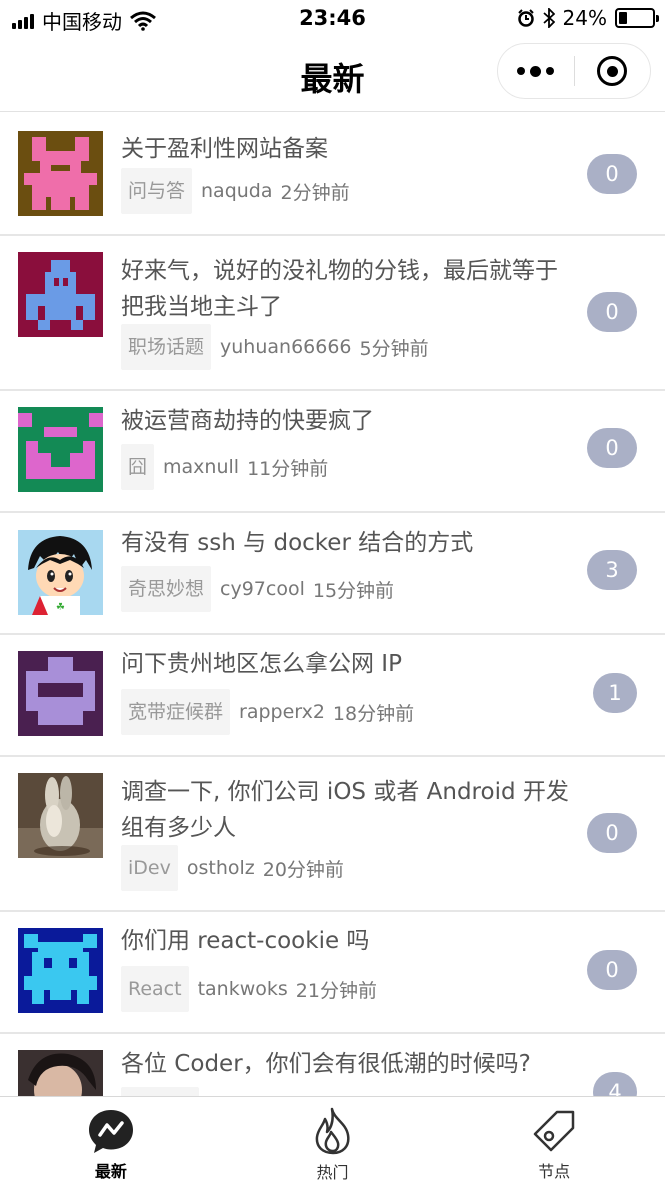  I want to click on capsule-menu, so click(574, 71).